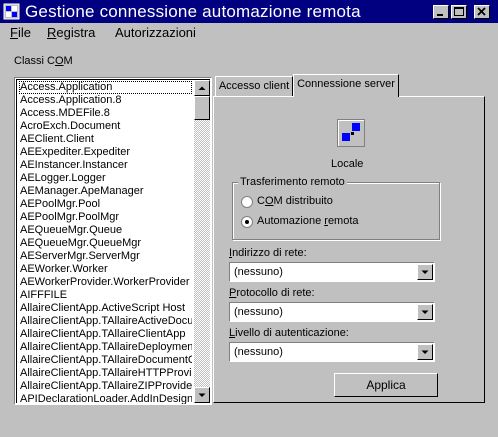 The image size is (498, 437). Describe the element at coordinates (24, 32) in the screenshot. I see `menu-file-label: ile` at that location.